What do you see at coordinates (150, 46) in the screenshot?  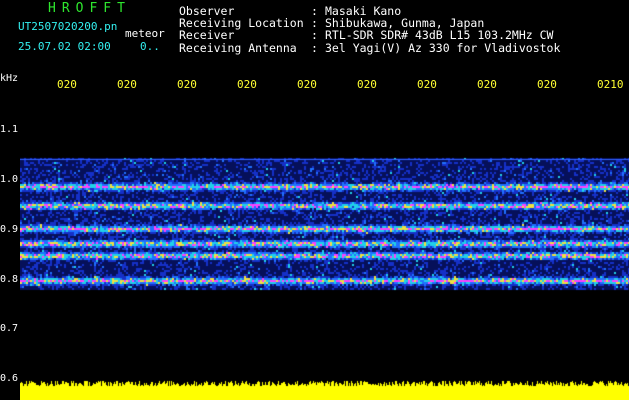 I see `datetime-extra: 0..` at bounding box center [150, 46].